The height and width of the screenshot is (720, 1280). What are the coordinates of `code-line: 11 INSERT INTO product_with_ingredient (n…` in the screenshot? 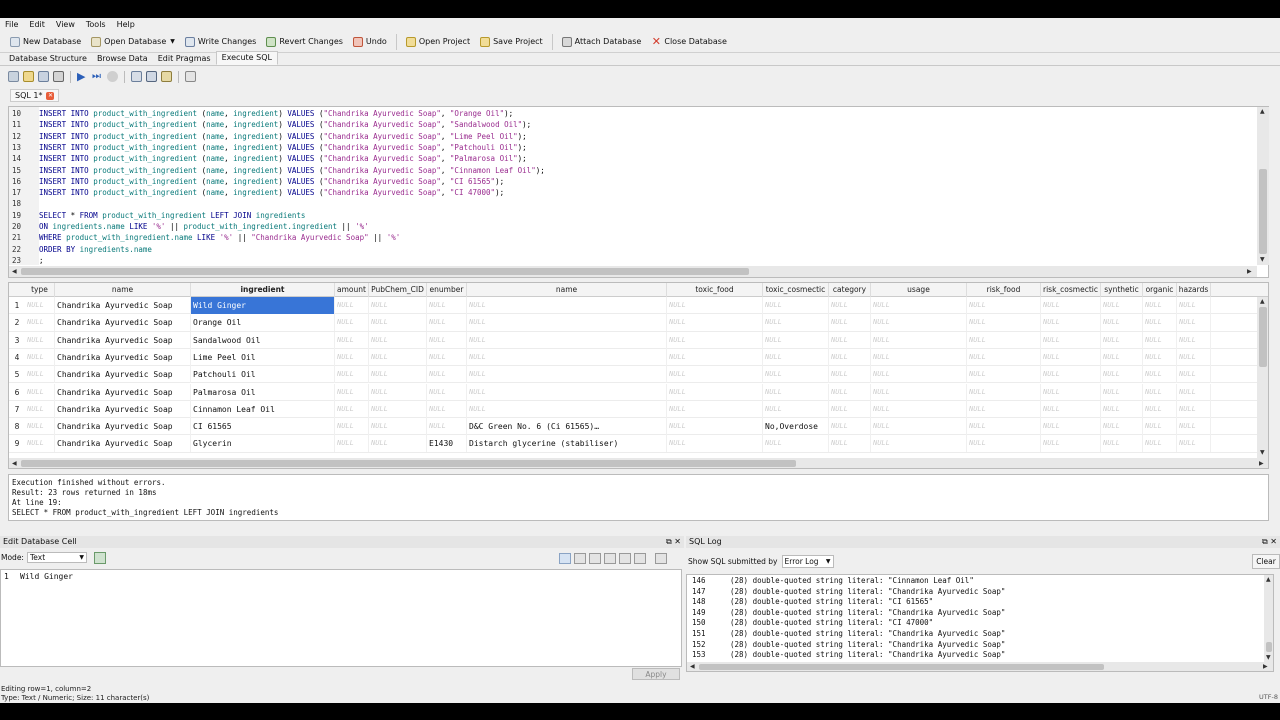 It's located at (631, 124).